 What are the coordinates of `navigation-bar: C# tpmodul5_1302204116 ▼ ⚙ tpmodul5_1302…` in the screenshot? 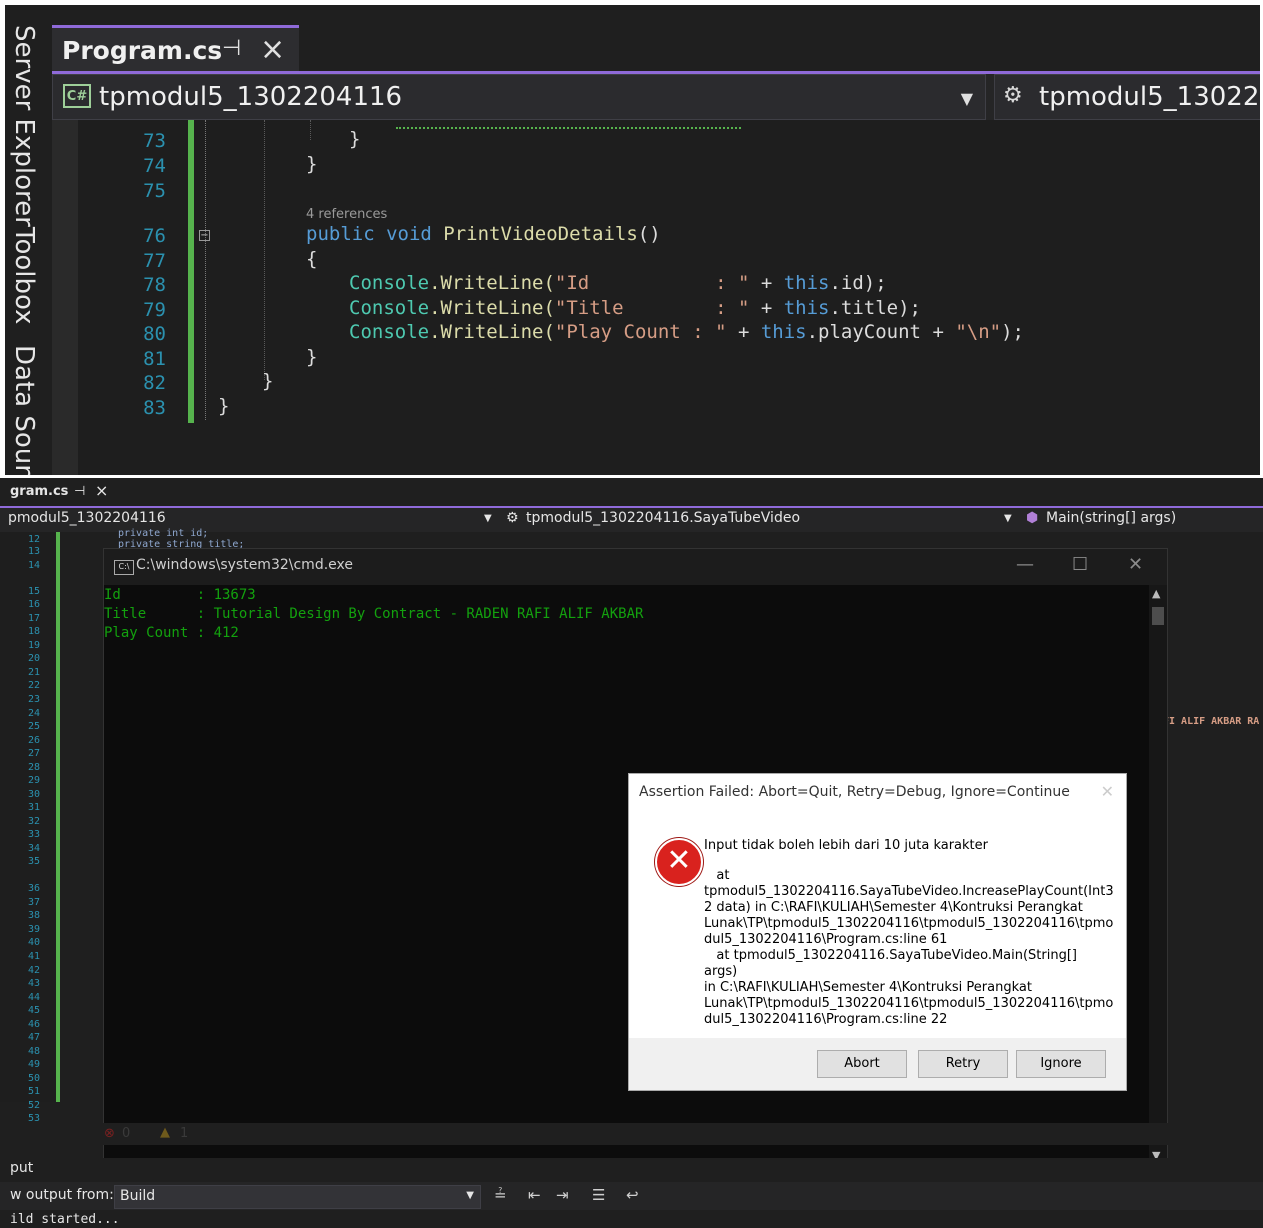 It's located at (656, 97).